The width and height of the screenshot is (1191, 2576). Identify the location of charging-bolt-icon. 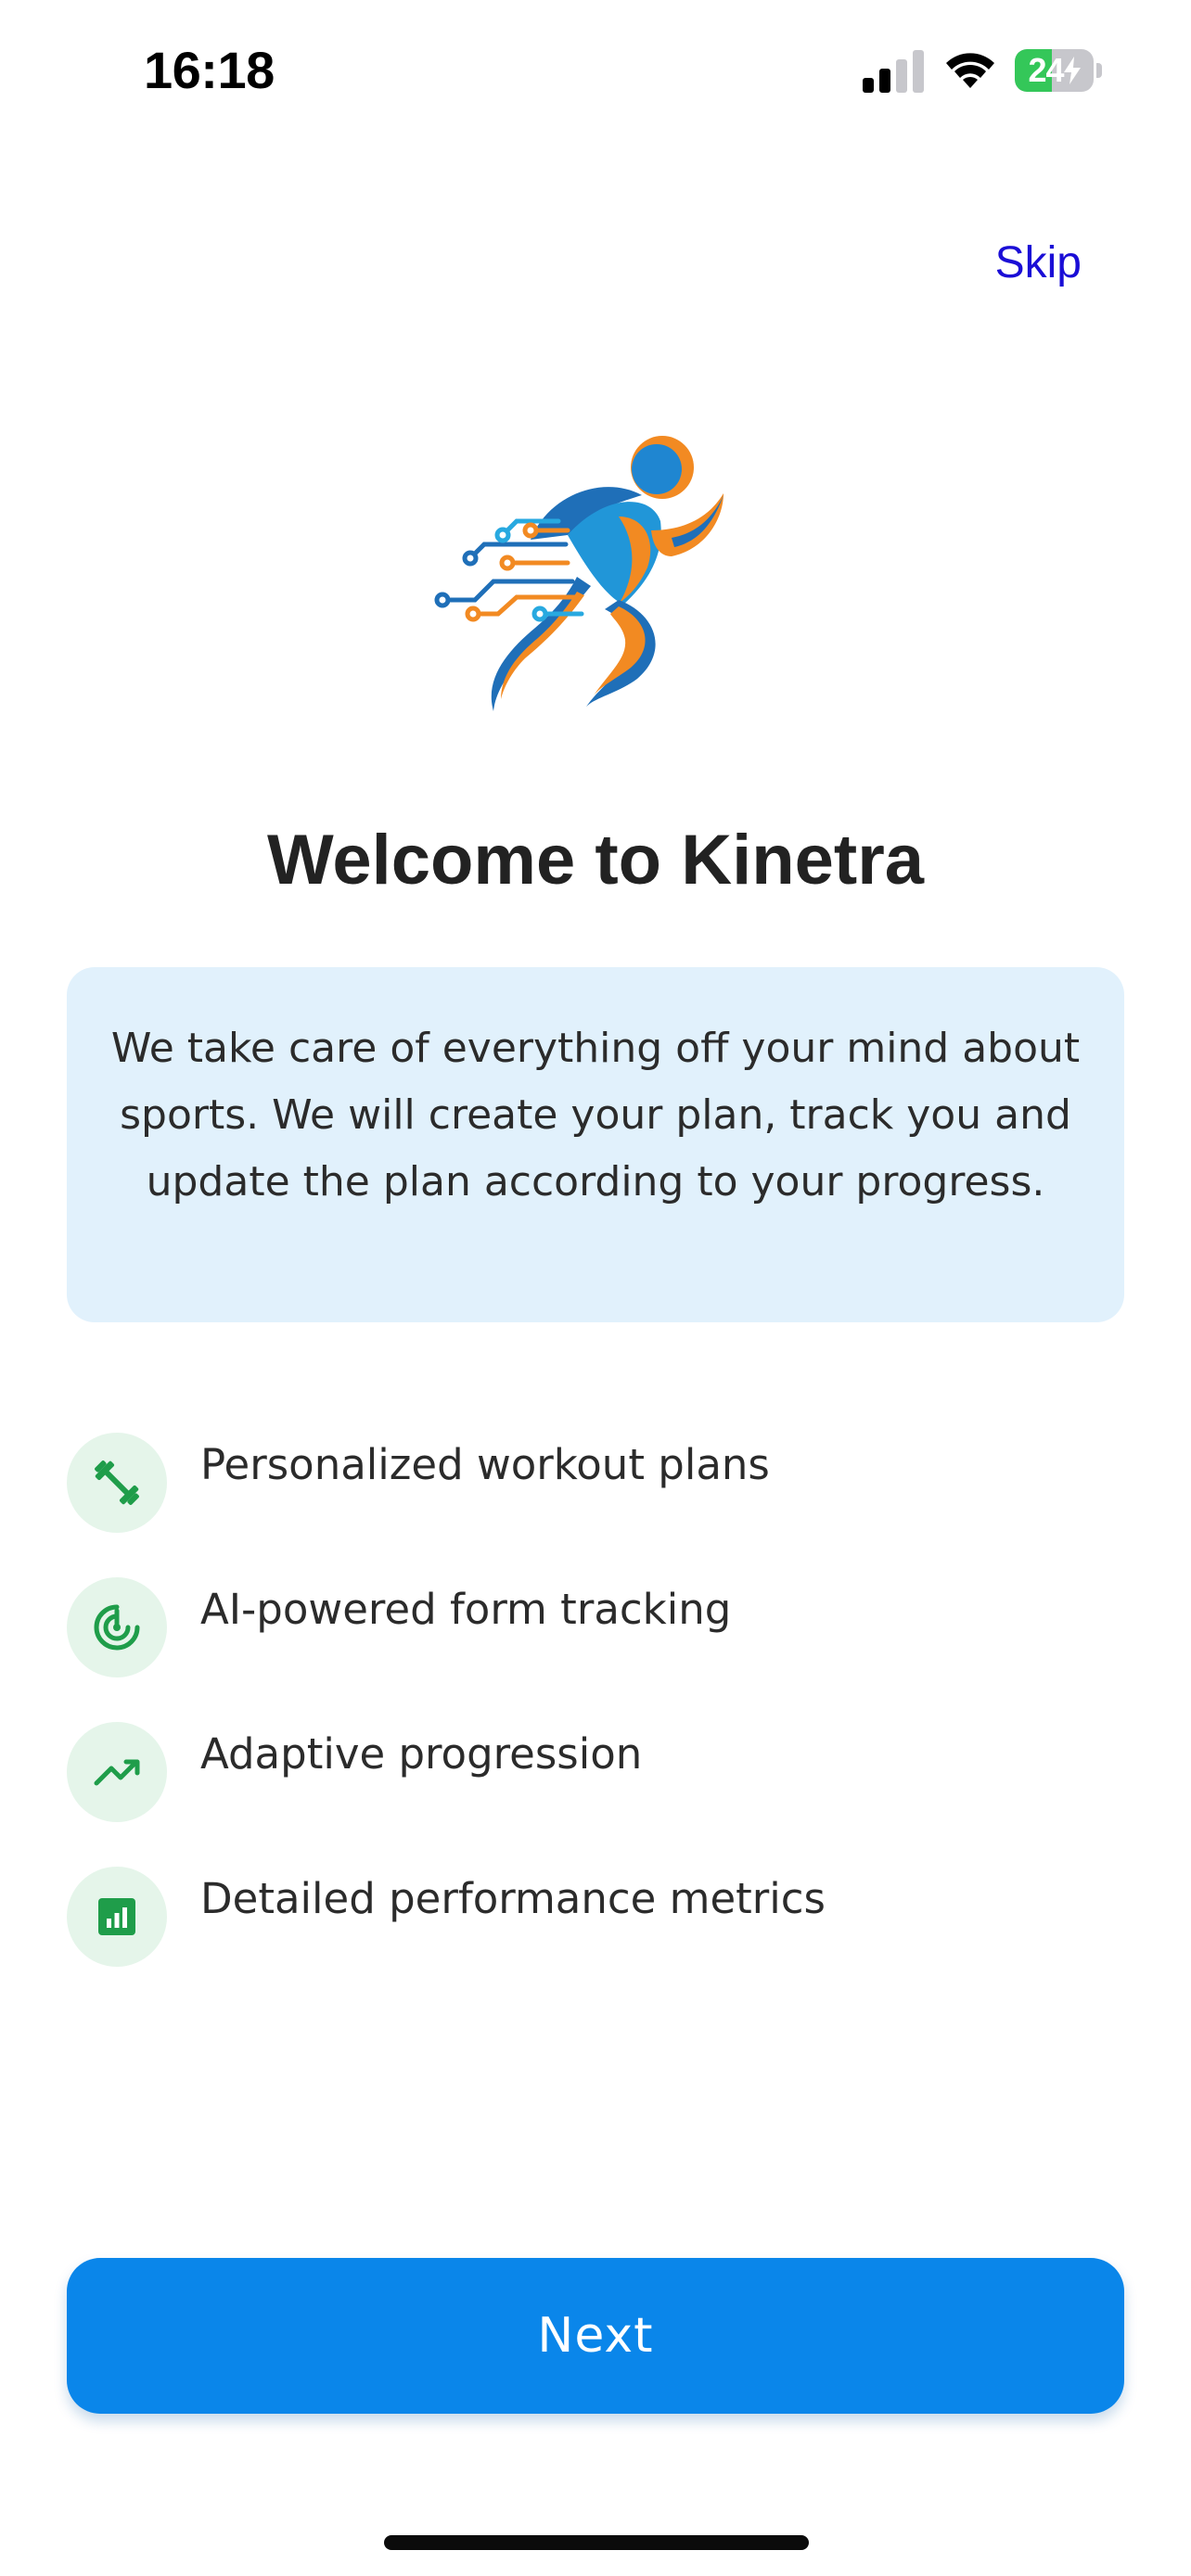
(1072, 71).